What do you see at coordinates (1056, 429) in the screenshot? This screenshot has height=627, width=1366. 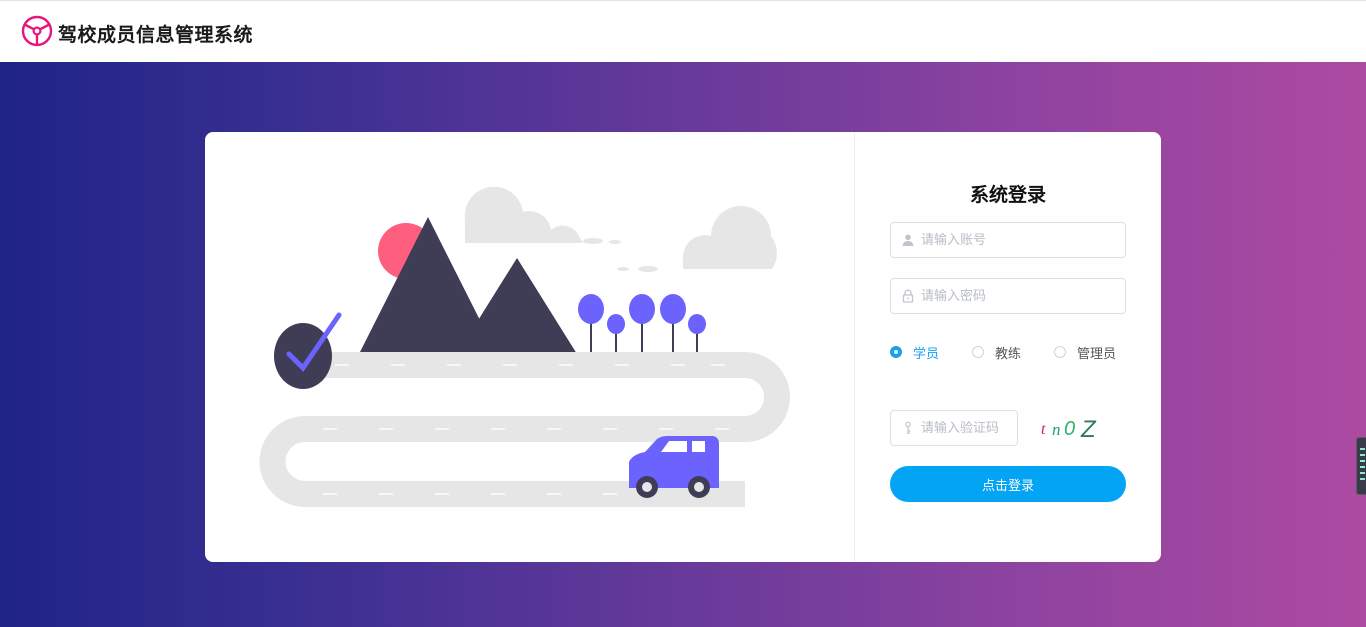 I see `captcha-char: n` at bounding box center [1056, 429].